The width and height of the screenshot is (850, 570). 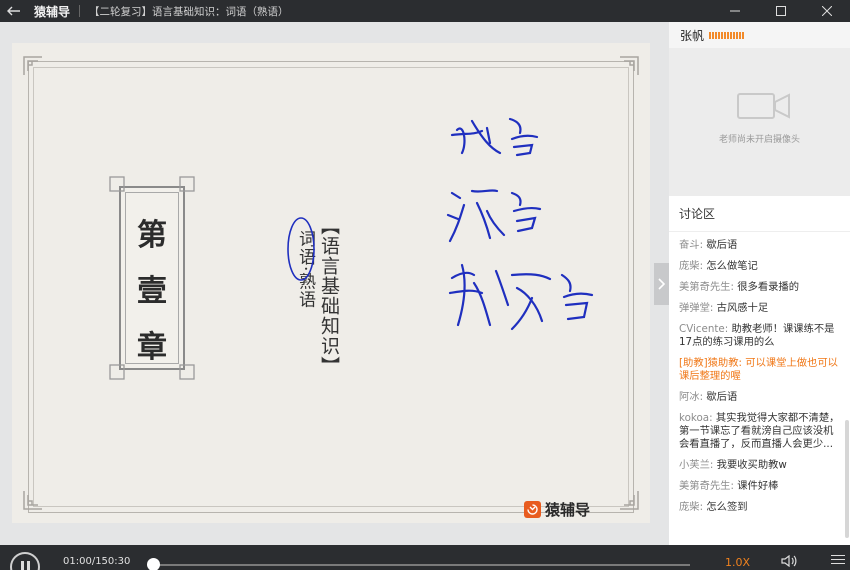 I want to click on menu-icon, so click(x=838, y=561).